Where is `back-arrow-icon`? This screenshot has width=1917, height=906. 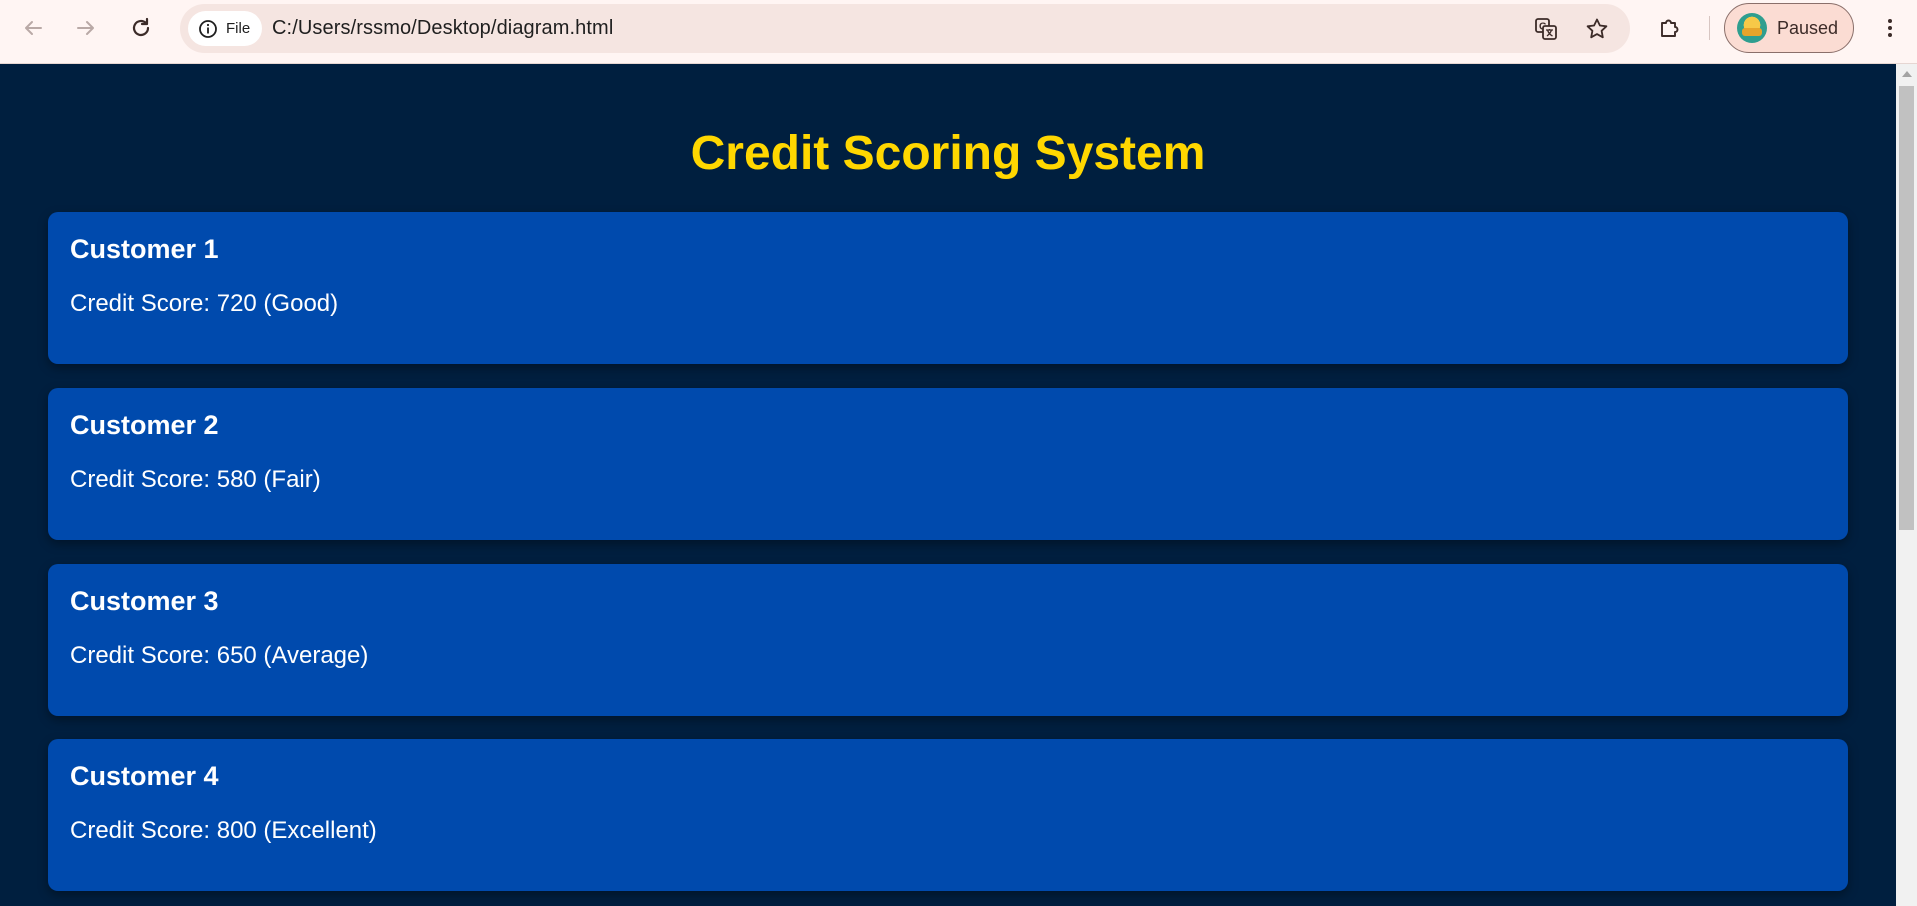 back-arrow-icon is located at coordinates (33, 28).